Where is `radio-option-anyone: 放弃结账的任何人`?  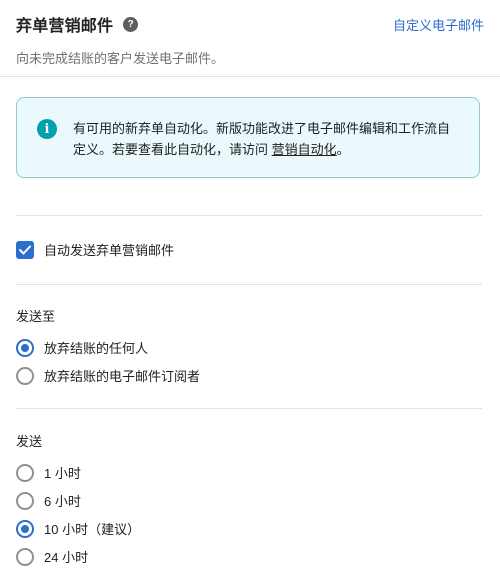 radio-option-anyone: 放弃结账的任何人 is located at coordinates (82, 347).